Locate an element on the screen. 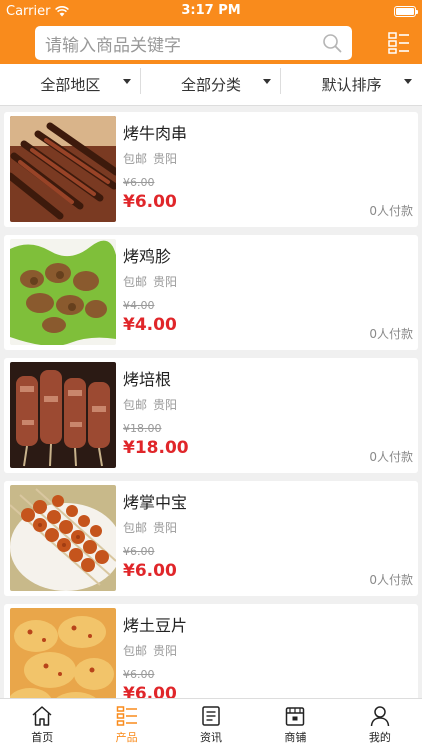 The image size is (422, 750). original-price: ¥18.00 is located at coordinates (142, 428).